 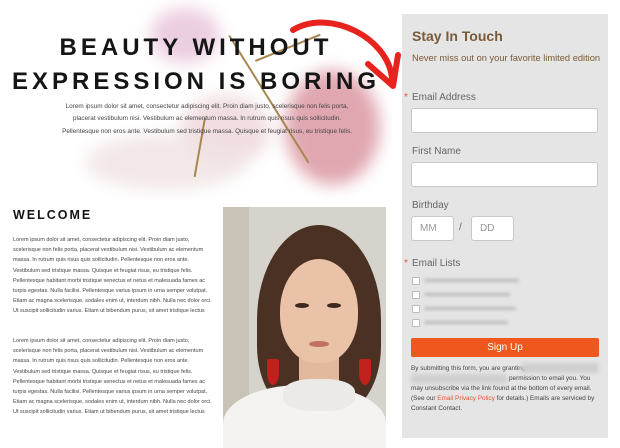 What do you see at coordinates (53, 215) in the screenshot?
I see `welcome-heading: WELCOME` at bounding box center [53, 215].